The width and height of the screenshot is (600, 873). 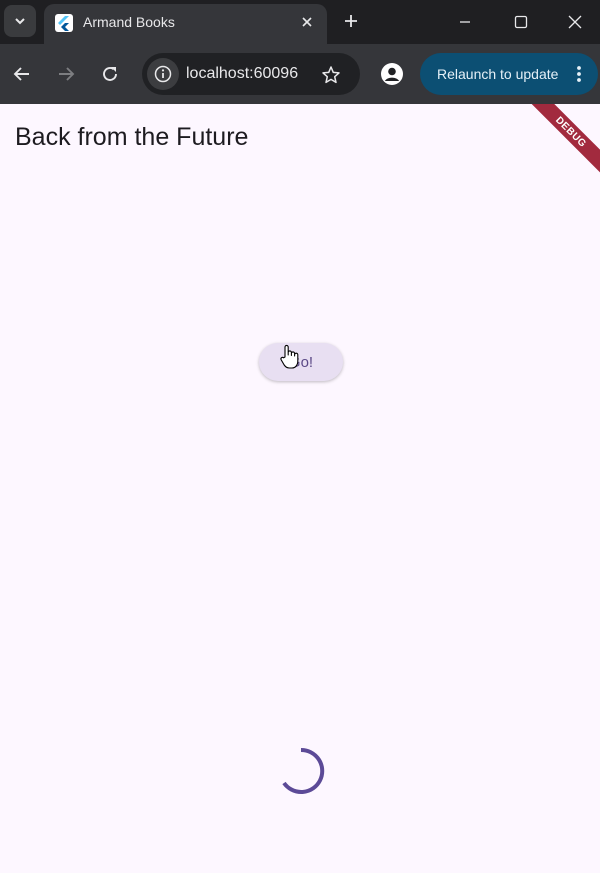 I want to click on tab-search-button, so click(x=20, y=21).